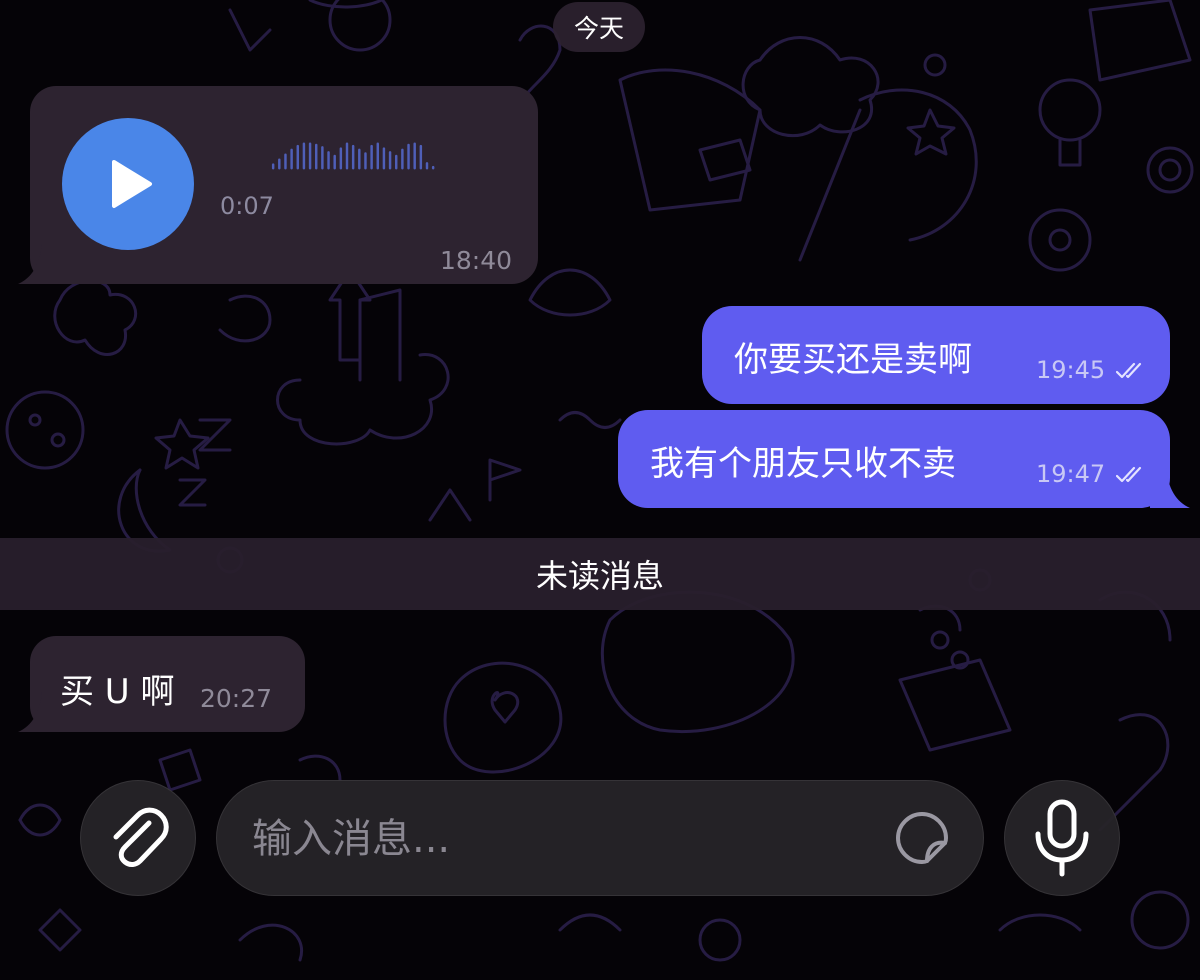 The width and height of the screenshot is (1200, 980). I want to click on voice-duration: 0:07, so click(247, 206).